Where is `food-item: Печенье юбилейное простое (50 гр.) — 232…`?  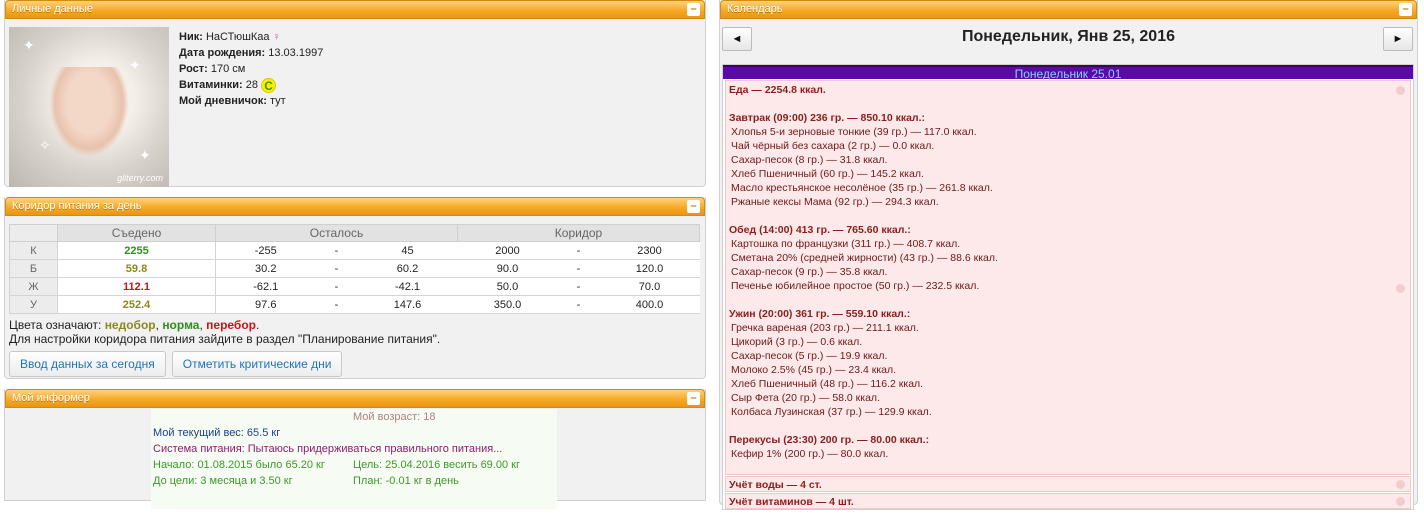
food-item: Печенье юбилейное простое (50 гр.) — 232… is located at coordinates (1068, 286).